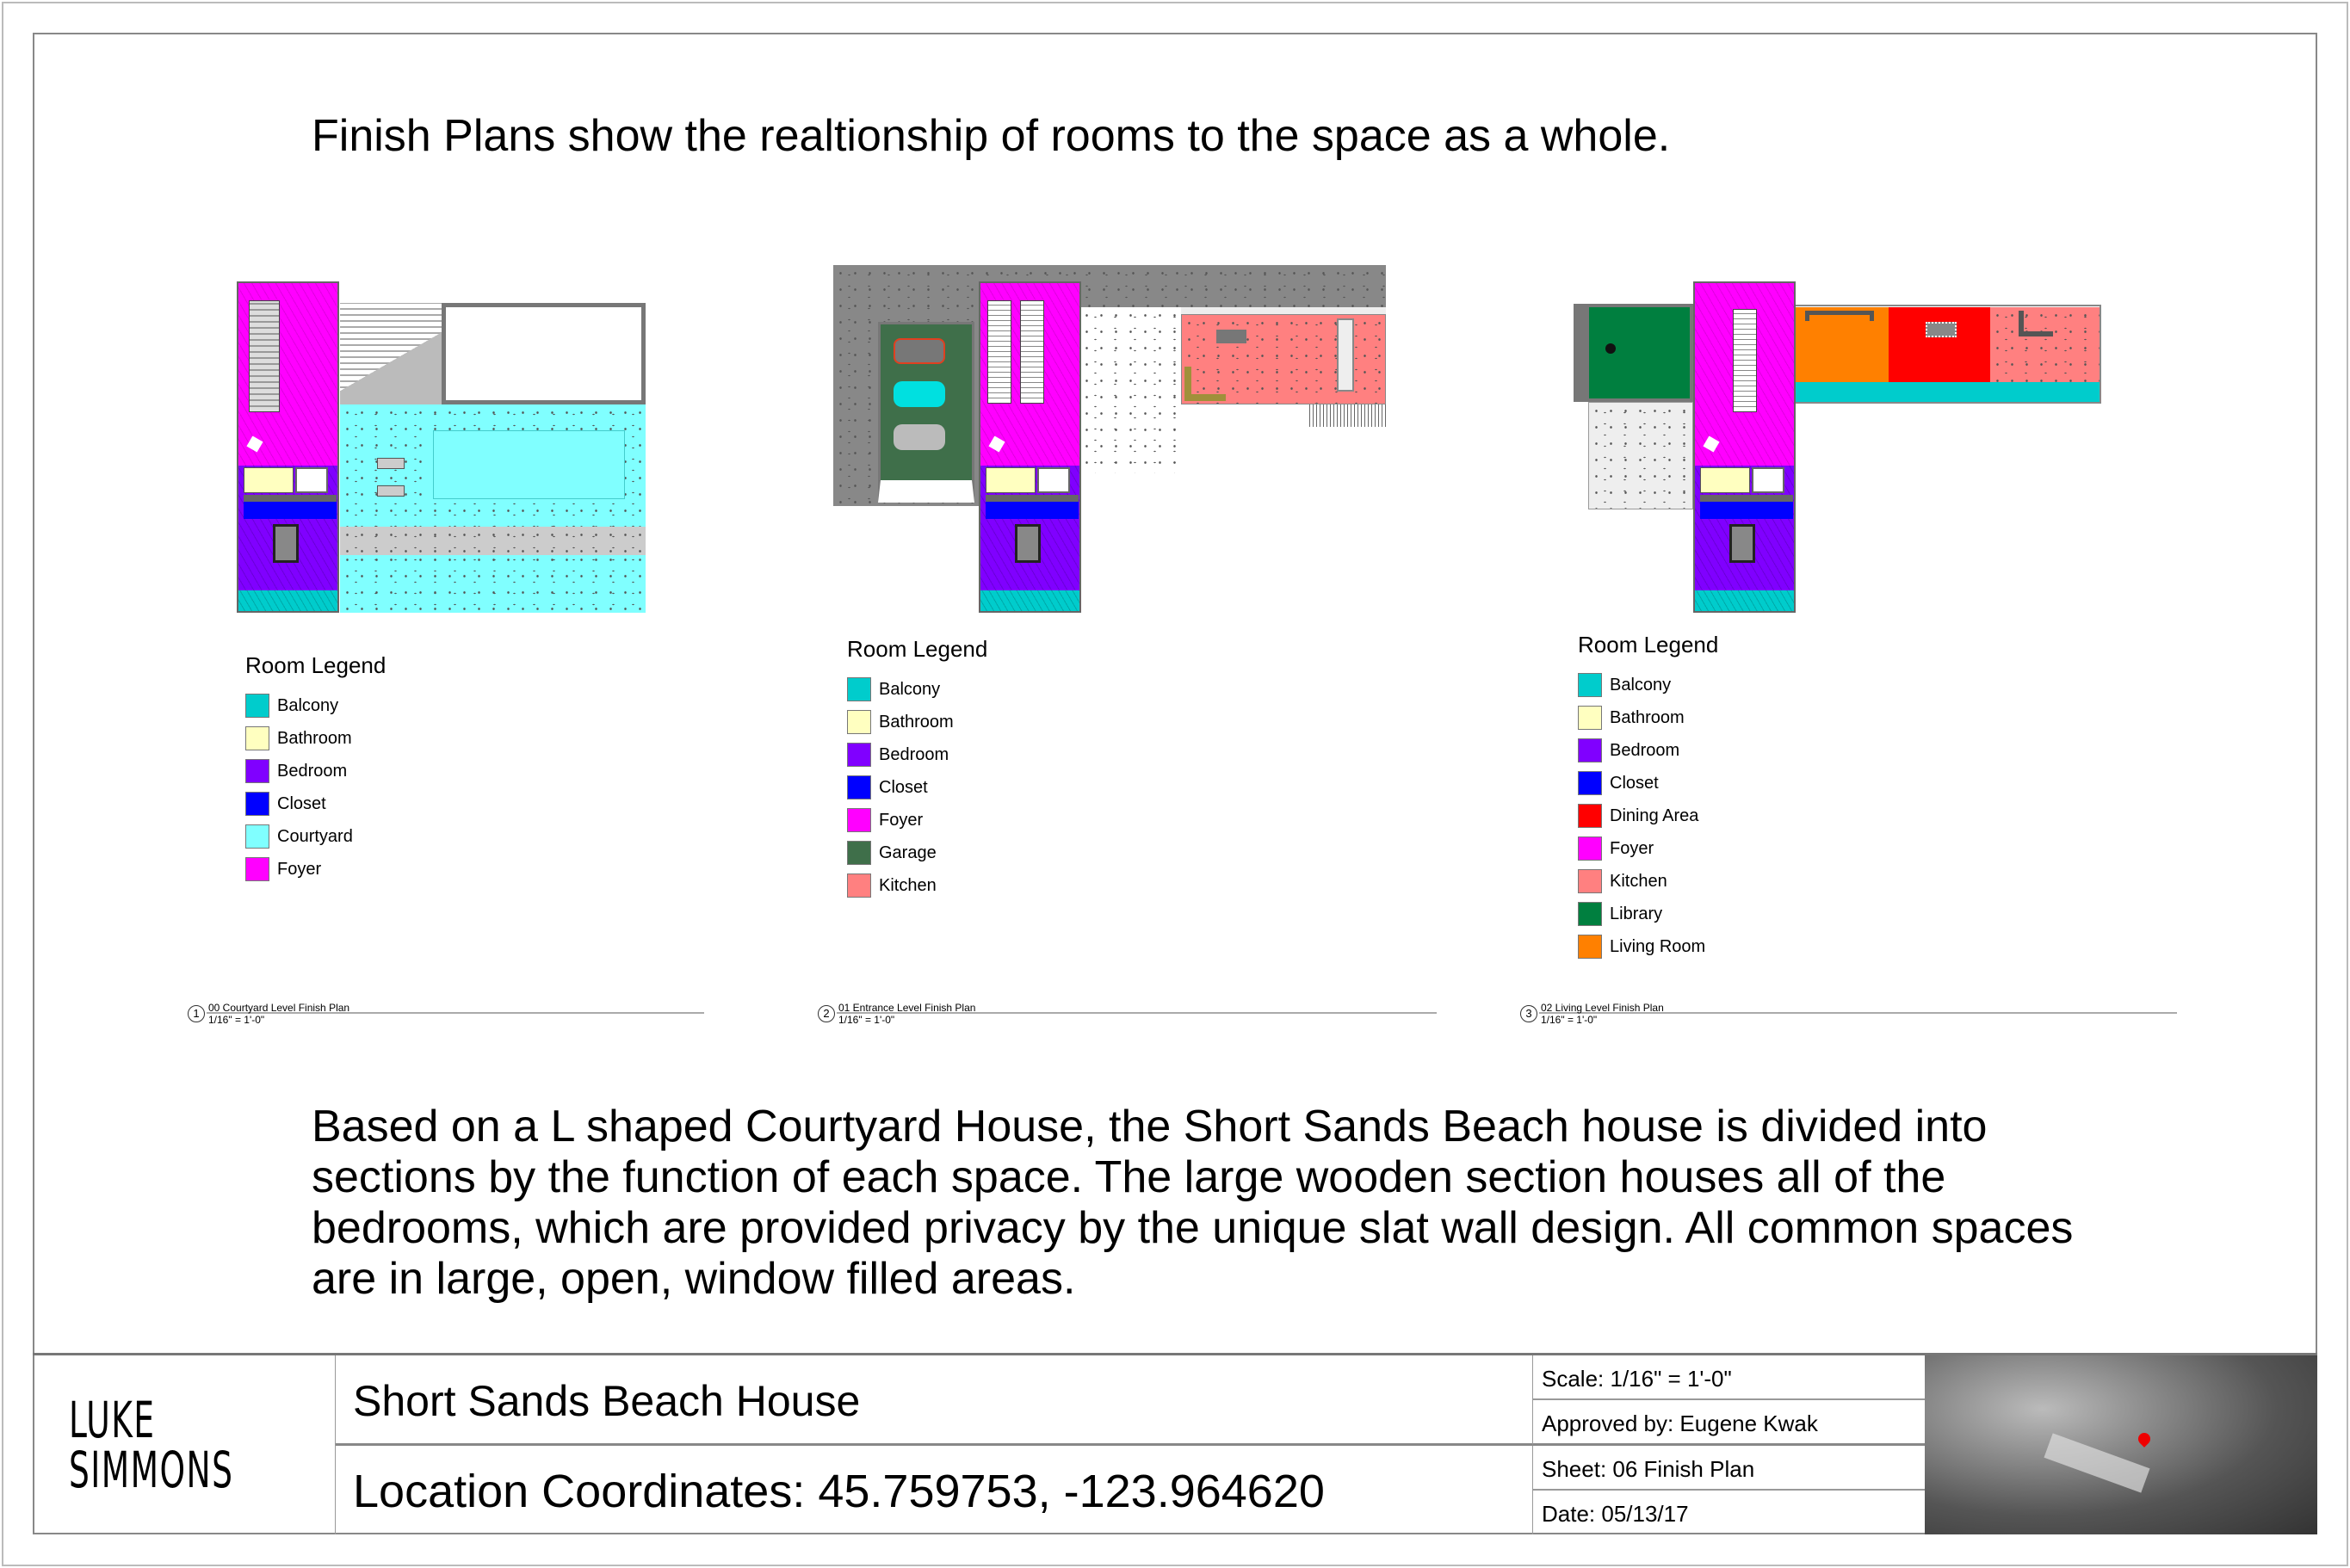  I want to click on legend-item: Living Room, so click(1642, 947).